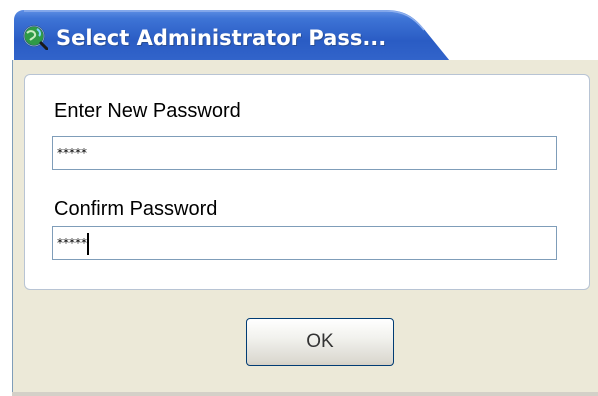 The height and width of the screenshot is (396, 598). What do you see at coordinates (147, 111) in the screenshot?
I see `new-password-label: Enter New Password` at bounding box center [147, 111].